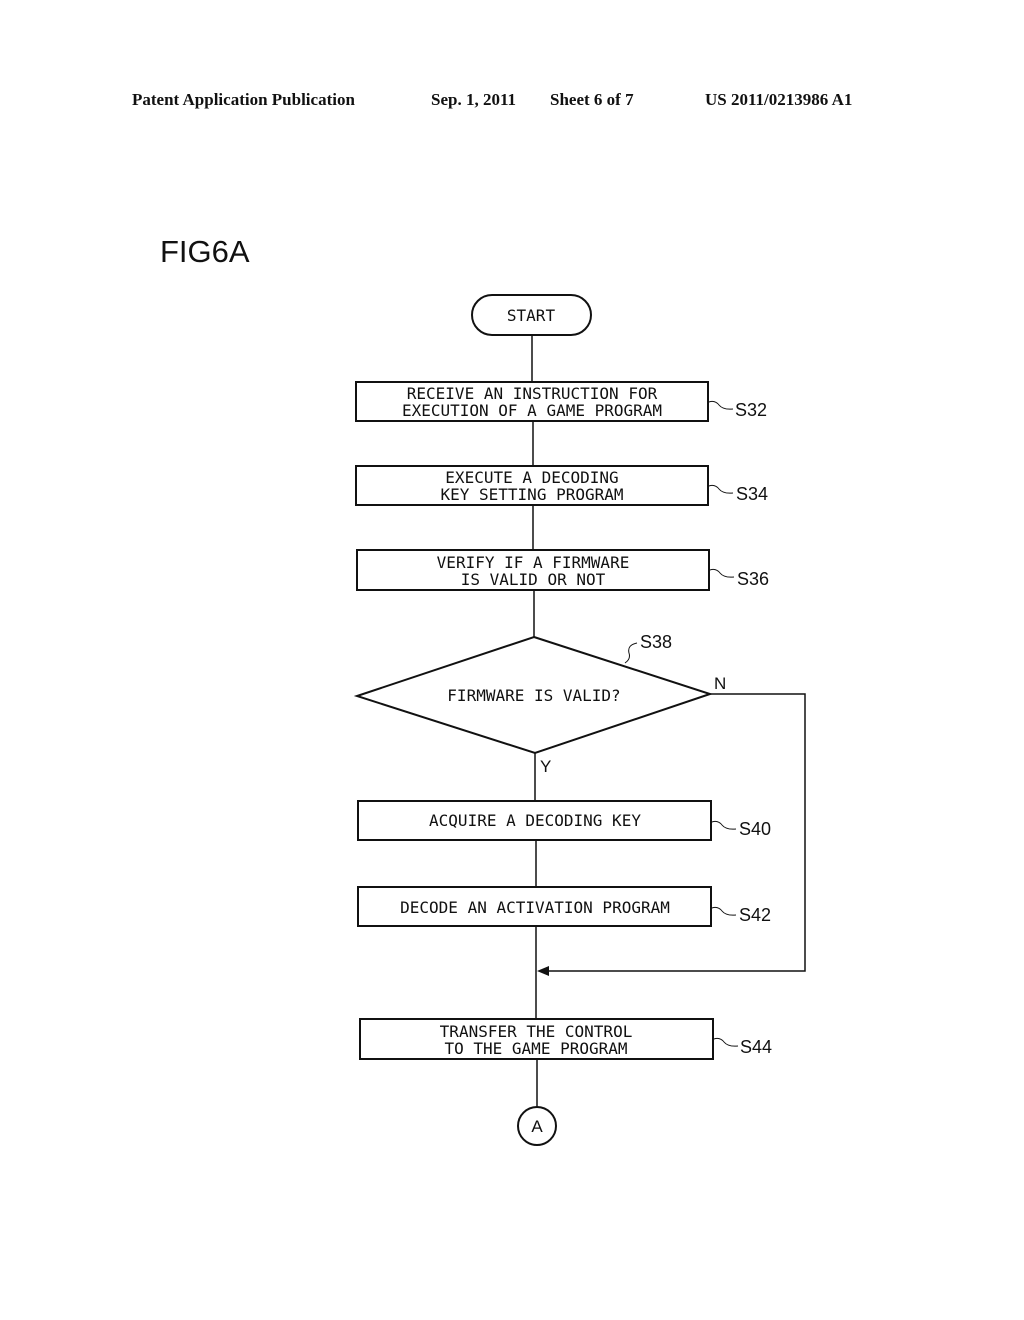  Describe the element at coordinates (755, 829) in the screenshot. I see `step-id: S40` at that location.